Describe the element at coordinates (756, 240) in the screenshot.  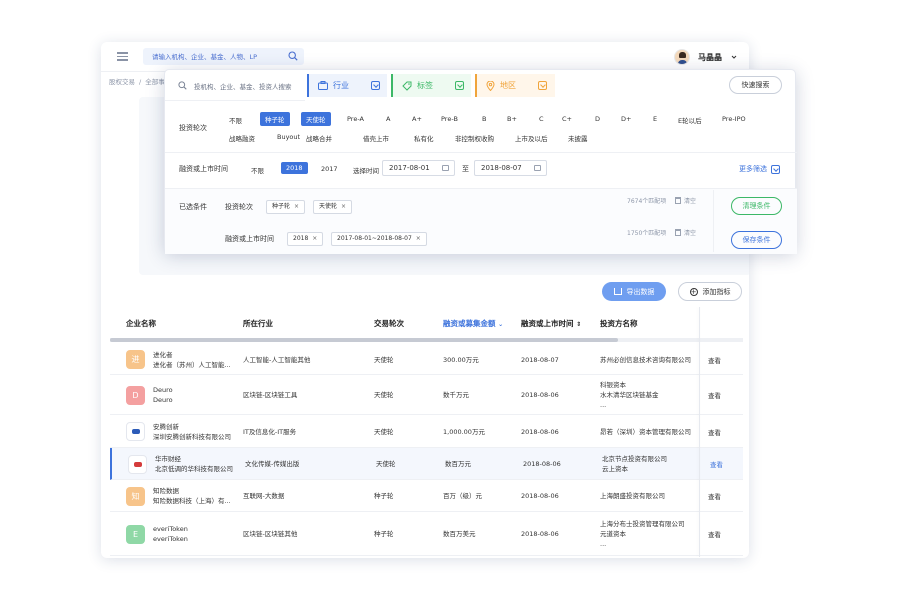
I see `save-conditions-button: 保存条件` at that location.